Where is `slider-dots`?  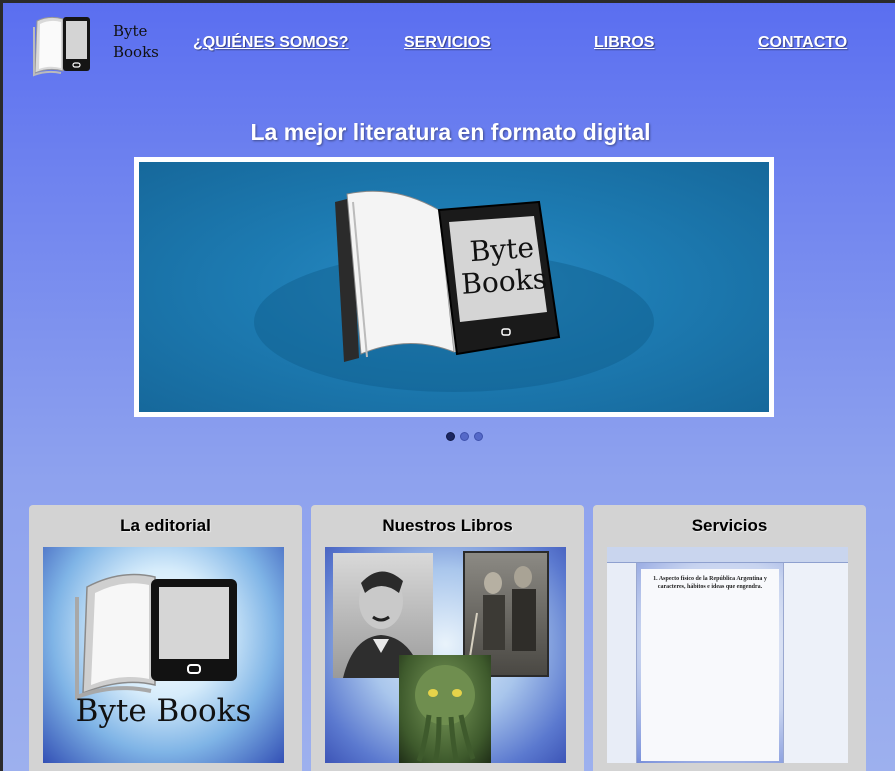
slider-dots is located at coordinates (464, 436).